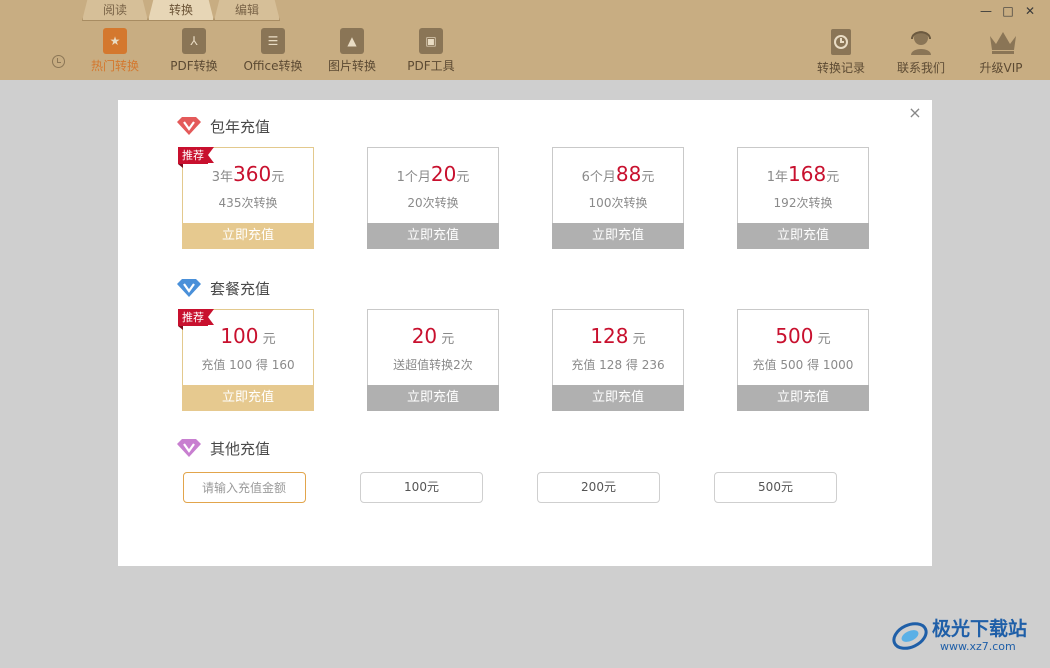 The width and height of the screenshot is (1050, 668). Describe the element at coordinates (194, 66) in the screenshot. I see `nav-label: PDF转换` at that location.